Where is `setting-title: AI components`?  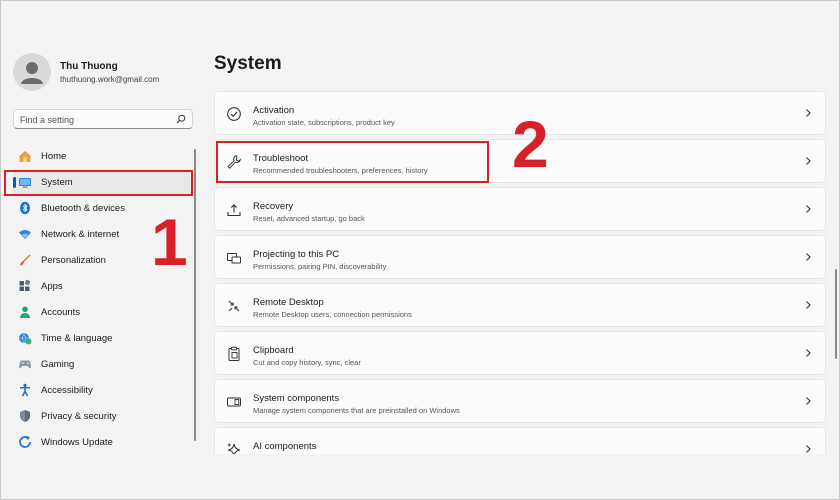
setting-title: AI components is located at coordinates (285, 446).